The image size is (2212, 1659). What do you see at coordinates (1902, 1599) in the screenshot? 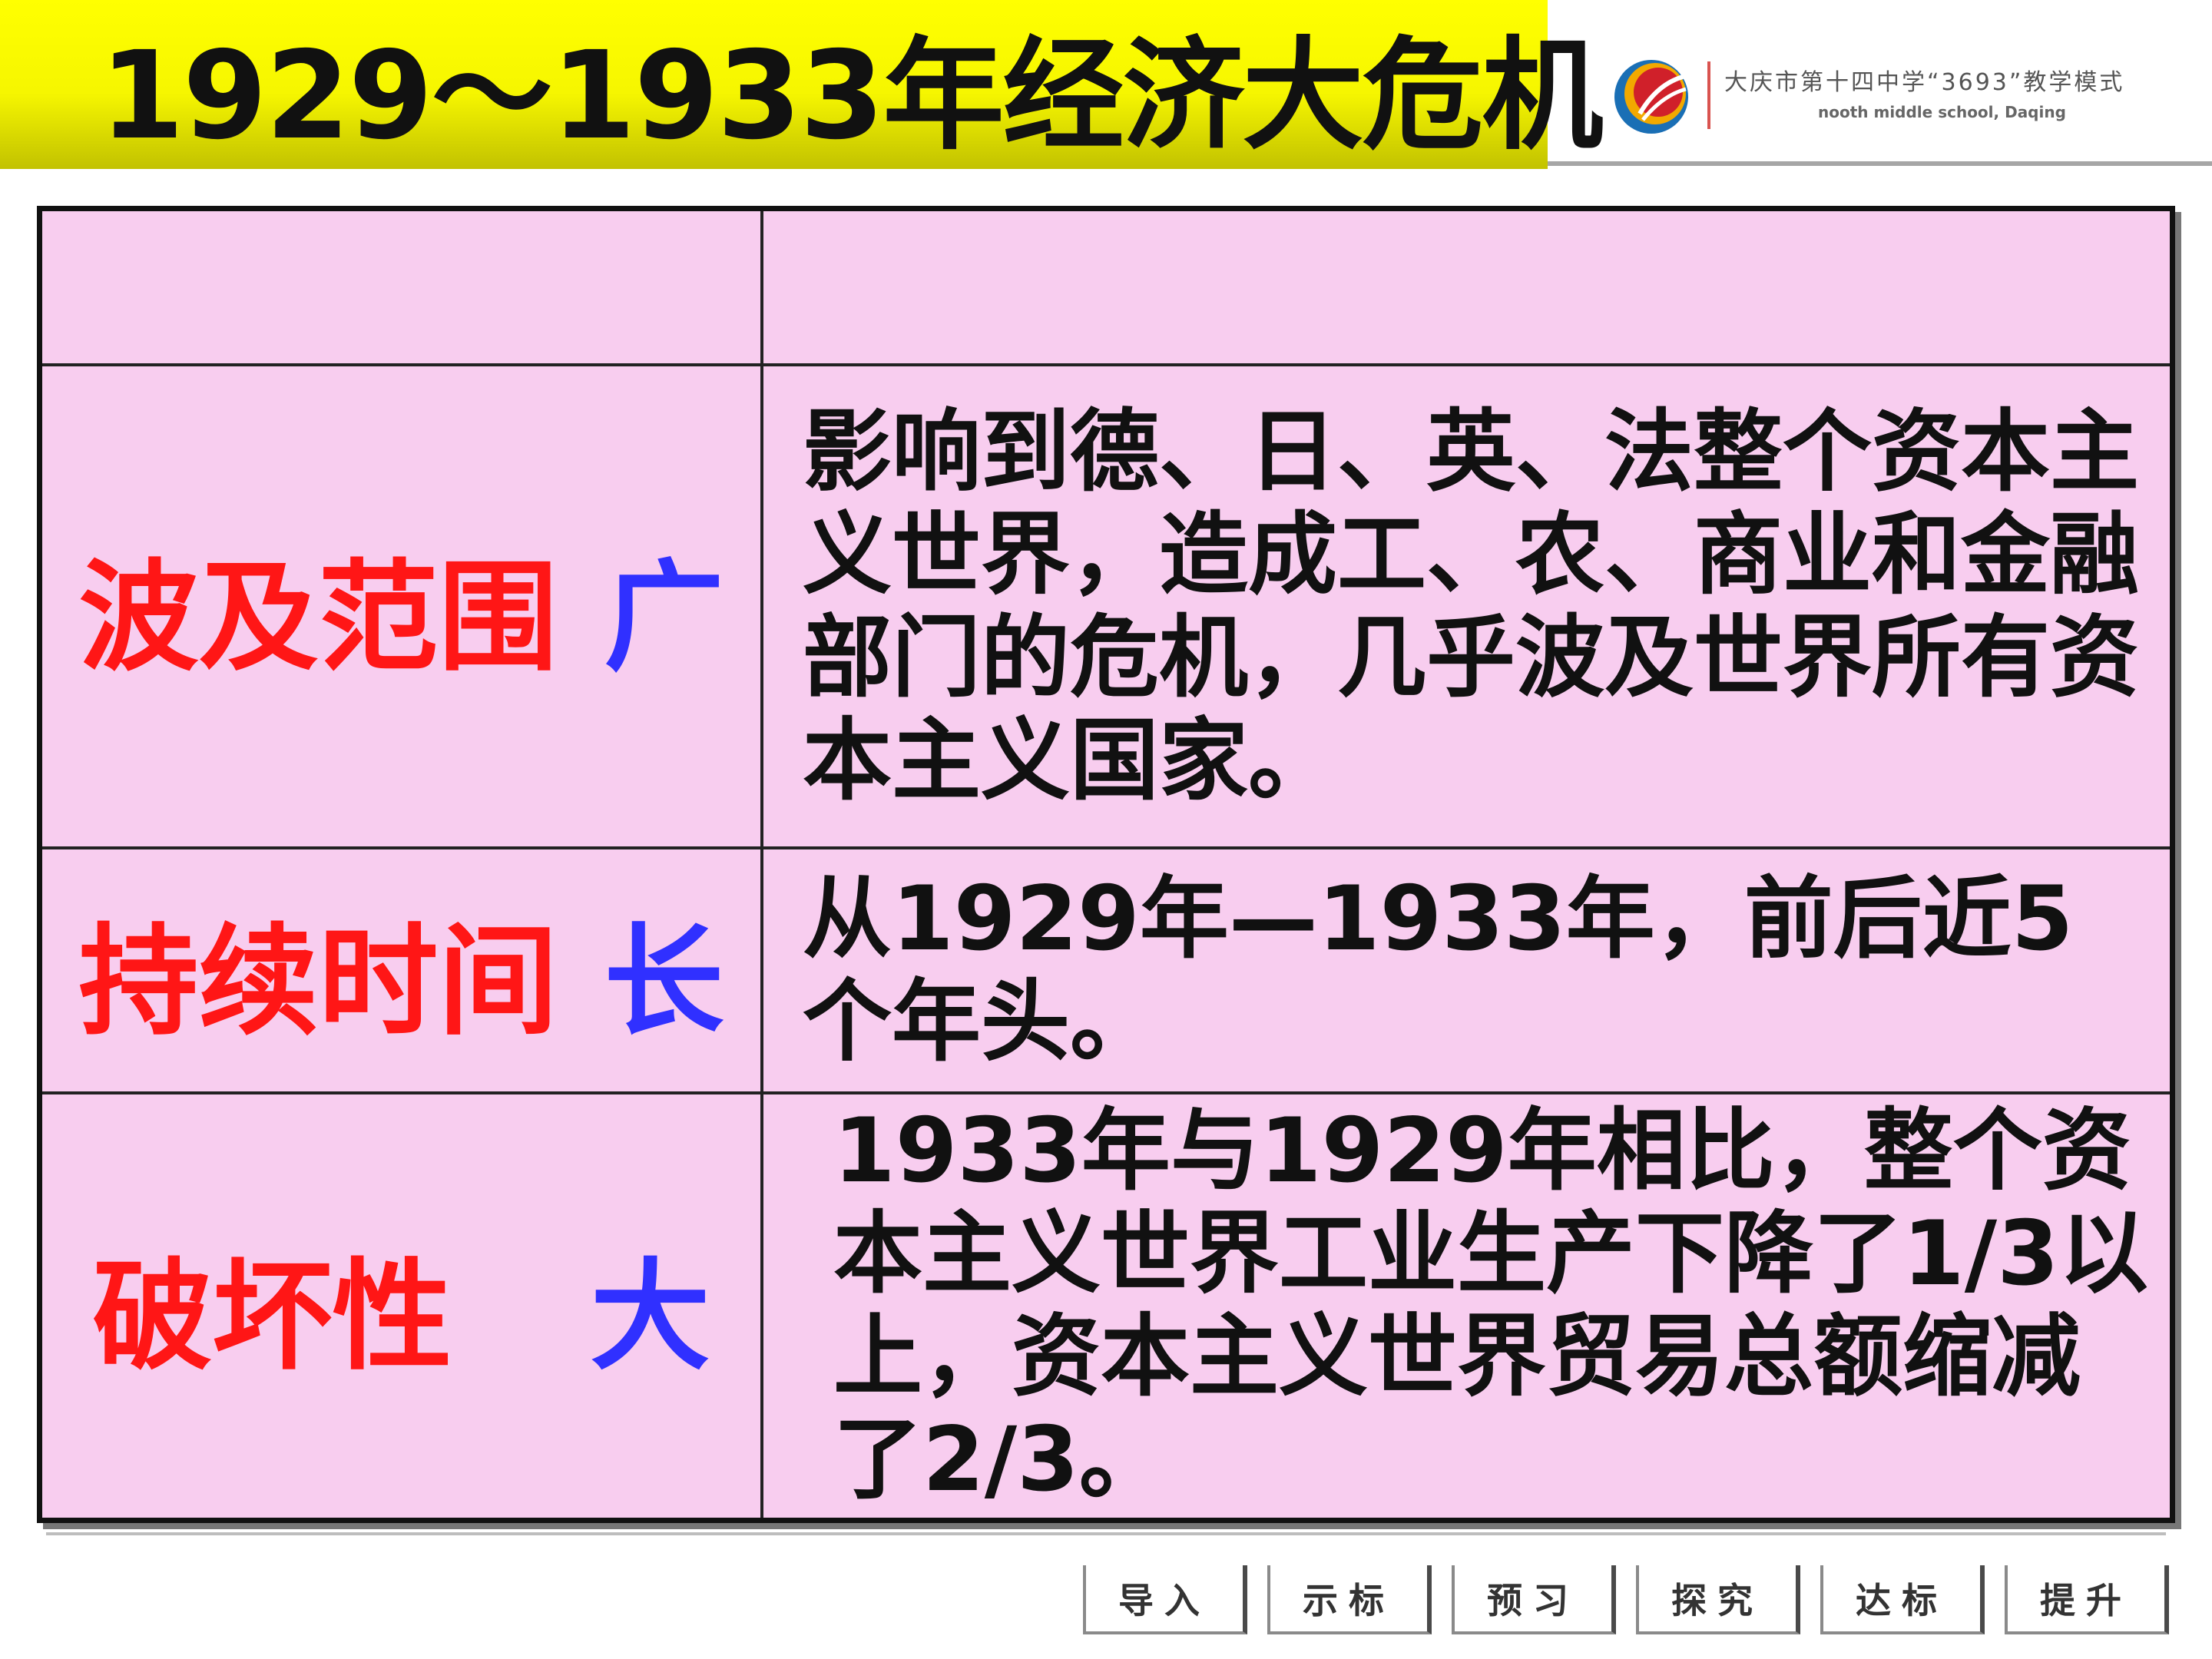
I see `nav-button-assess: 达标` at bounding box center [1902, 1599].